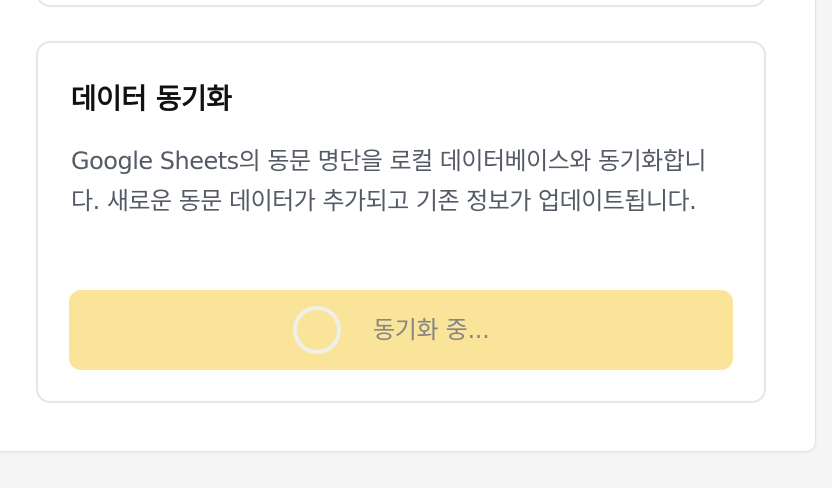 The height and width of the screenshot is (488, 832). I want to click on spinner-icon, so click(317, 330).